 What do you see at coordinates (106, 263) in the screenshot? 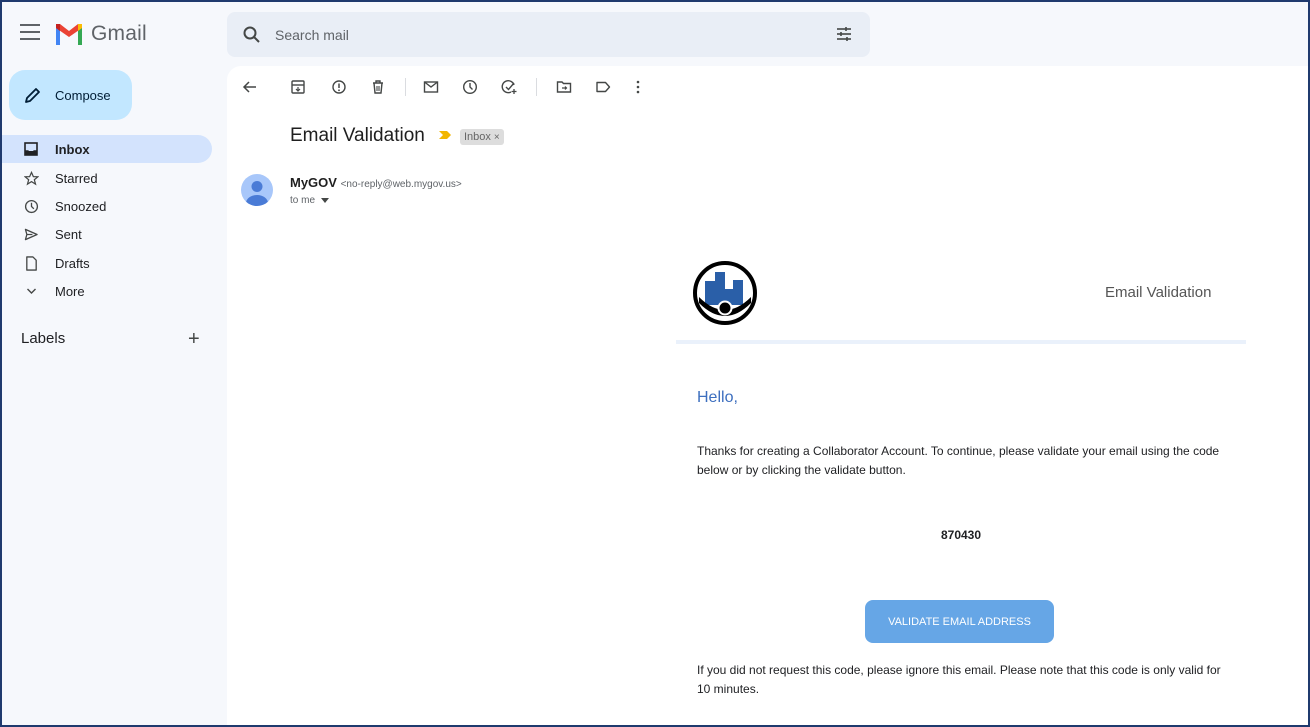
I see `sidebar-item-drafts: Drafts` at bounding box center [106, 263].